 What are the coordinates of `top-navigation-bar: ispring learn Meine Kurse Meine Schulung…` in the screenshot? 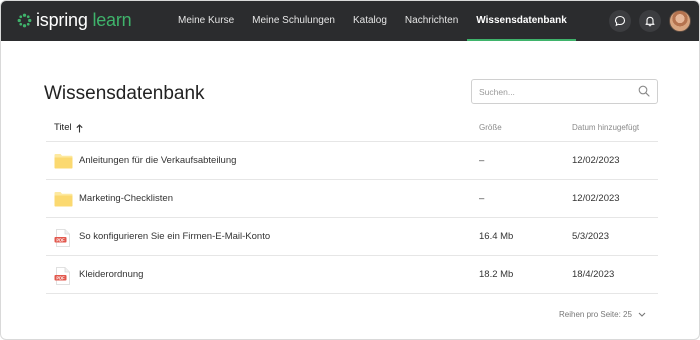 It's located at (350, 21).